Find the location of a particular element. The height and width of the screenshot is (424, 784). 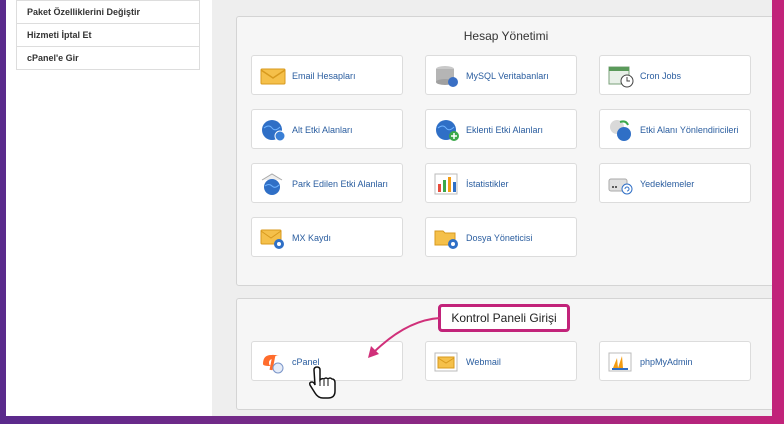

tile-phpmyadmin: phpMyAdmin is located at coordinates (675, 361).